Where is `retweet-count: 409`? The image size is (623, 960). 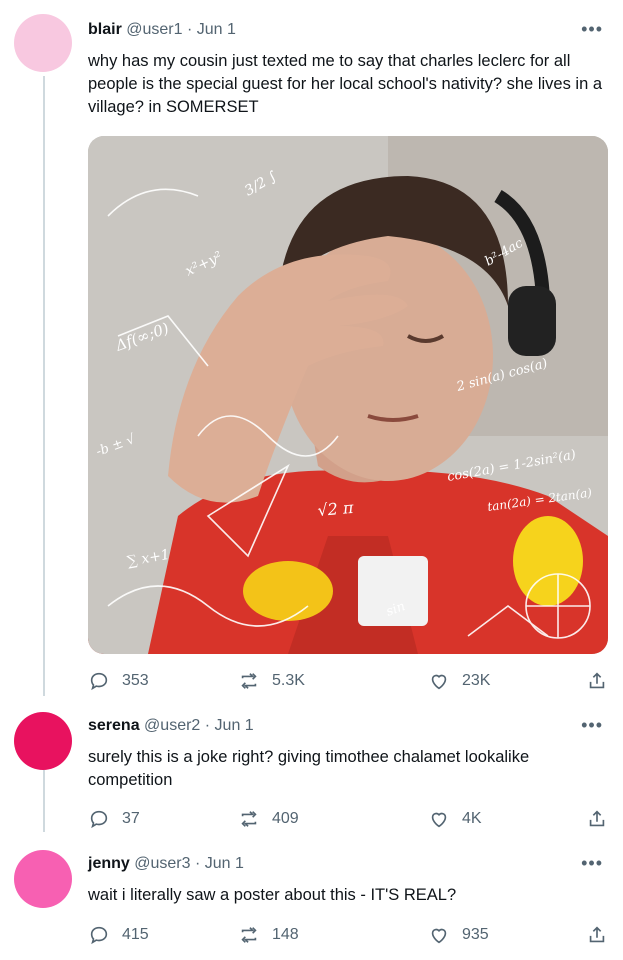
retweet-count: 409 is located at coordinates (285, 818).